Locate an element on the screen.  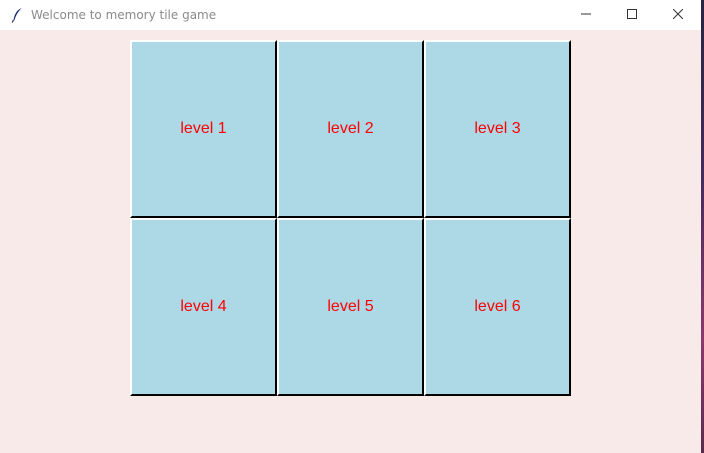
level-label: level 5 is located at coordinates (350, 306).